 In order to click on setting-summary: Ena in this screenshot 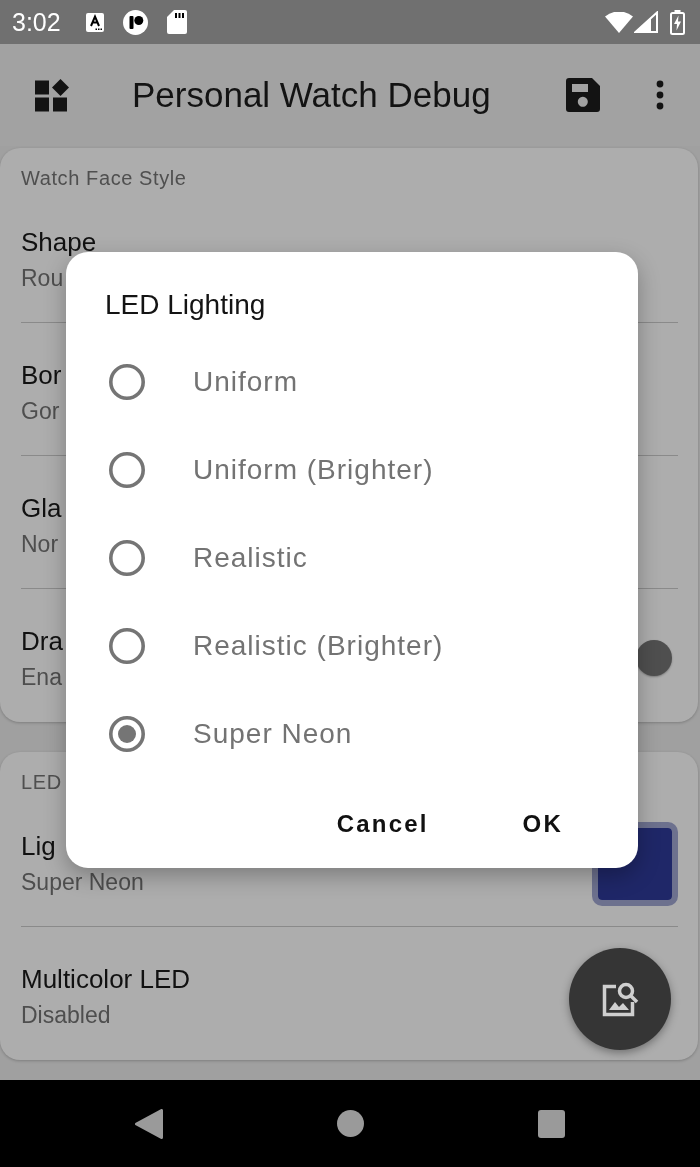, I will do `click(41, 677)`.